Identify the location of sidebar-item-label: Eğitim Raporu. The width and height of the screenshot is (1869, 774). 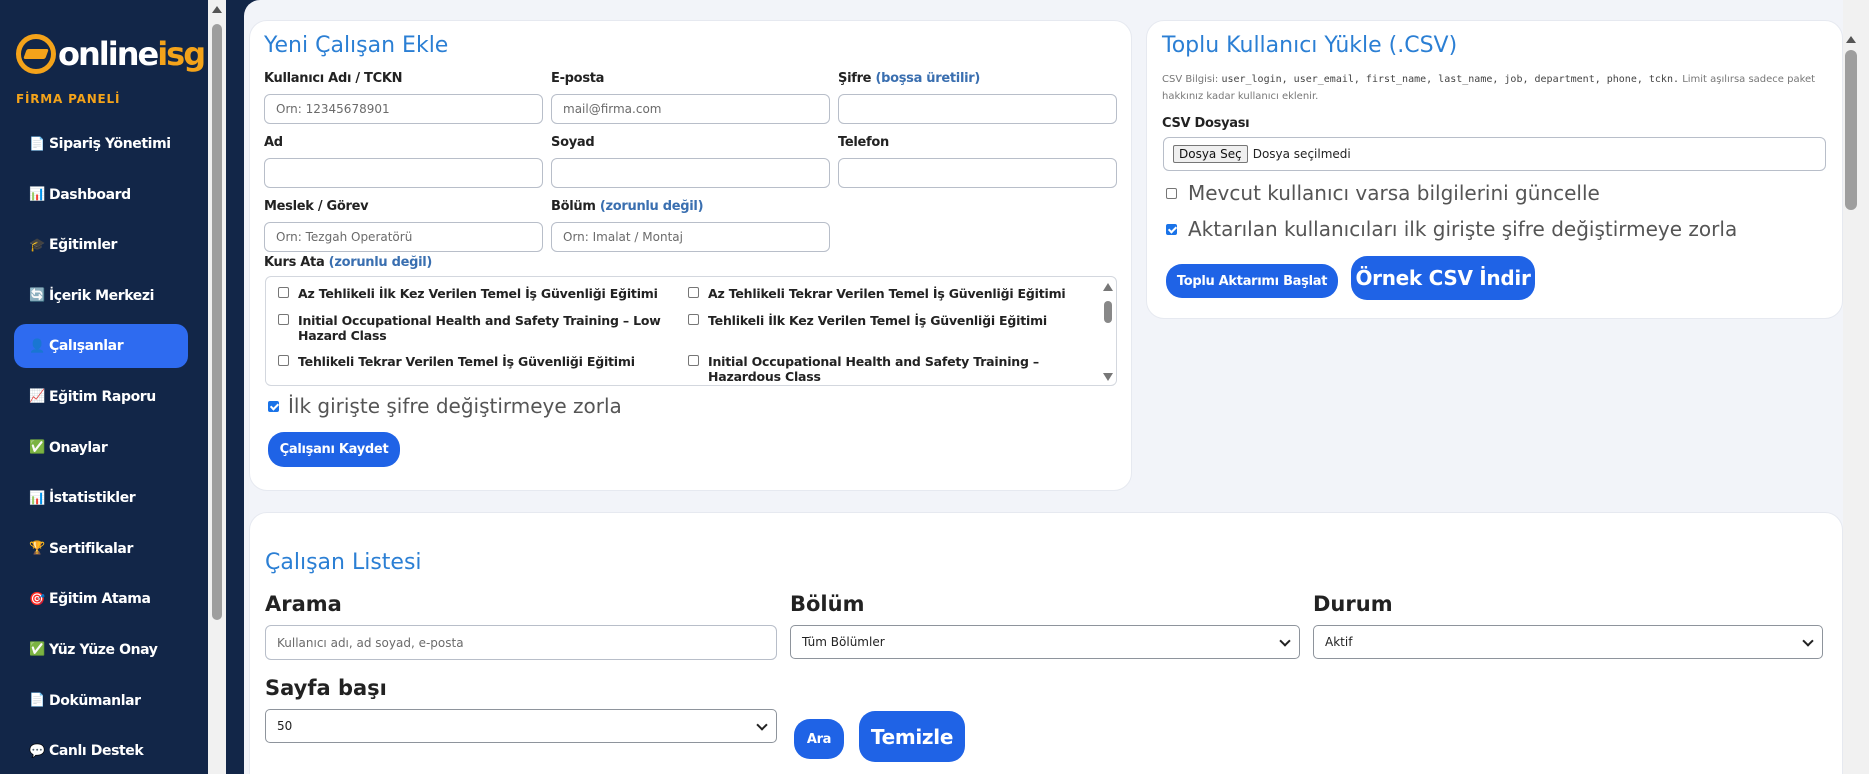
(102, 396).